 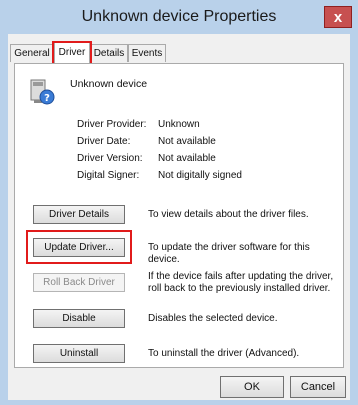 What do you see at coordinates (72, 53) in the screenshot?
I see `driver-tab-highlight` at bounding box center [72, 53].